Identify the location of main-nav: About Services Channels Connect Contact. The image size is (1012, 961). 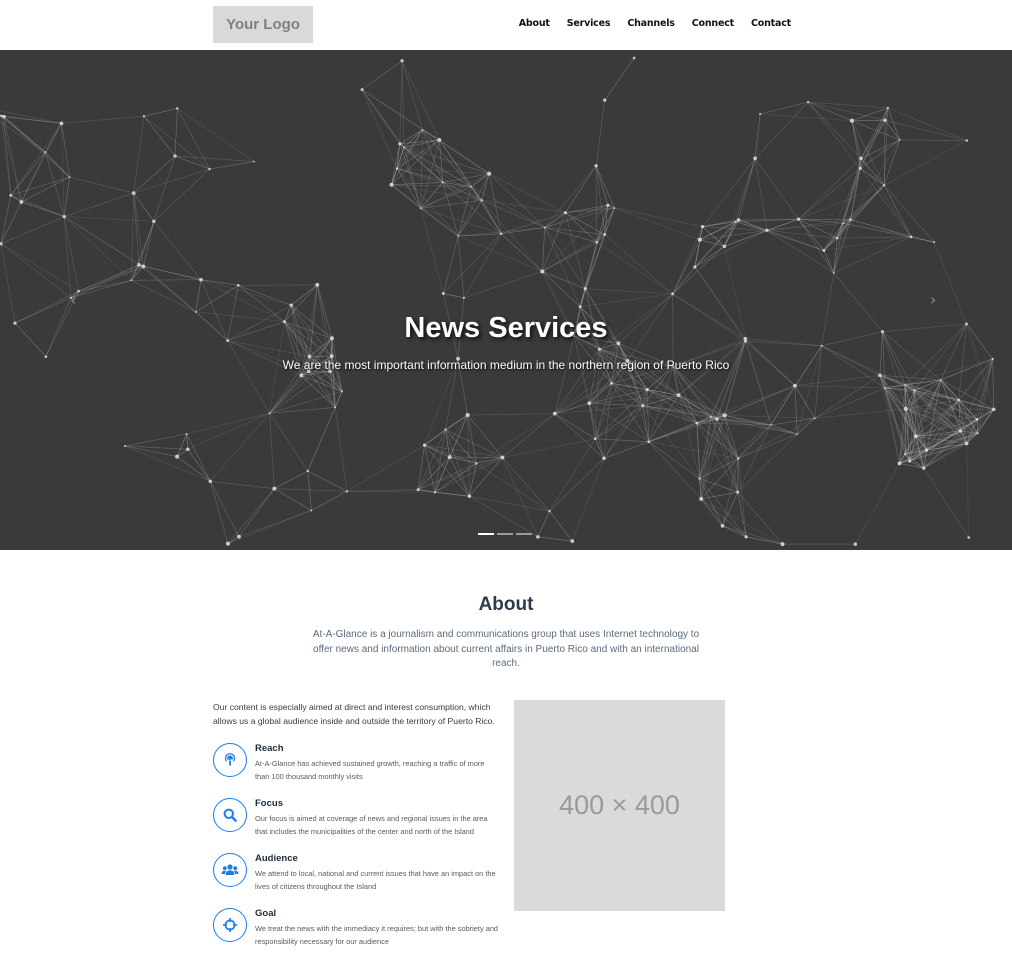
(646, 23).